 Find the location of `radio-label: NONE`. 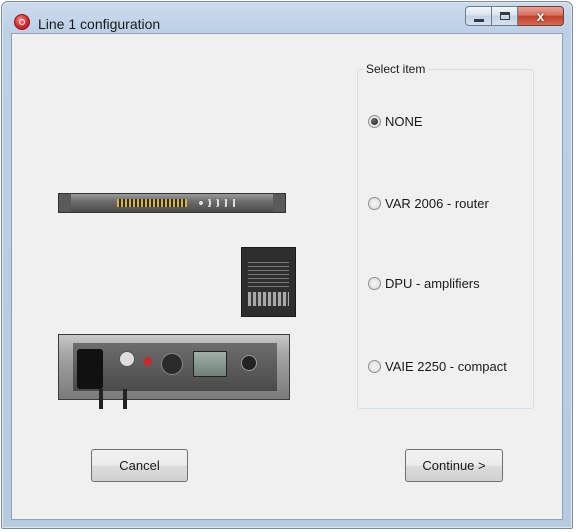

radio-label: NONE is located at coordinates (404, 121).